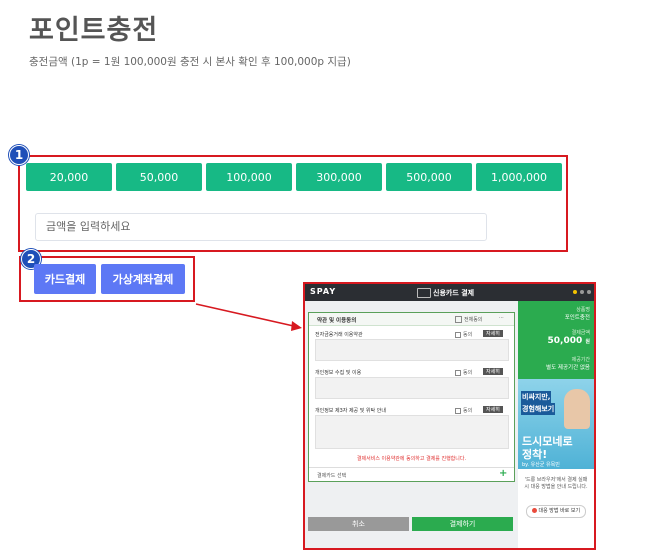  Describe the element at coordinates (580, 360) in the screenshot. I see `period-label: 제공기간` at that location.